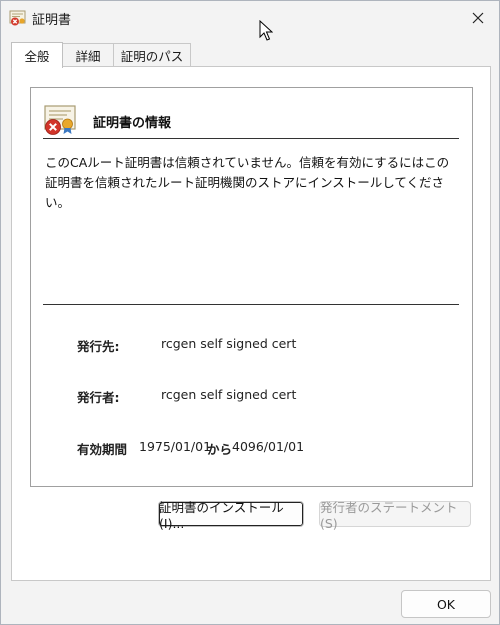  What do you see at coordinates (266, 30) in the screenshot?
I see `mouse-cursor-icon` at bounding box center [266, 30].